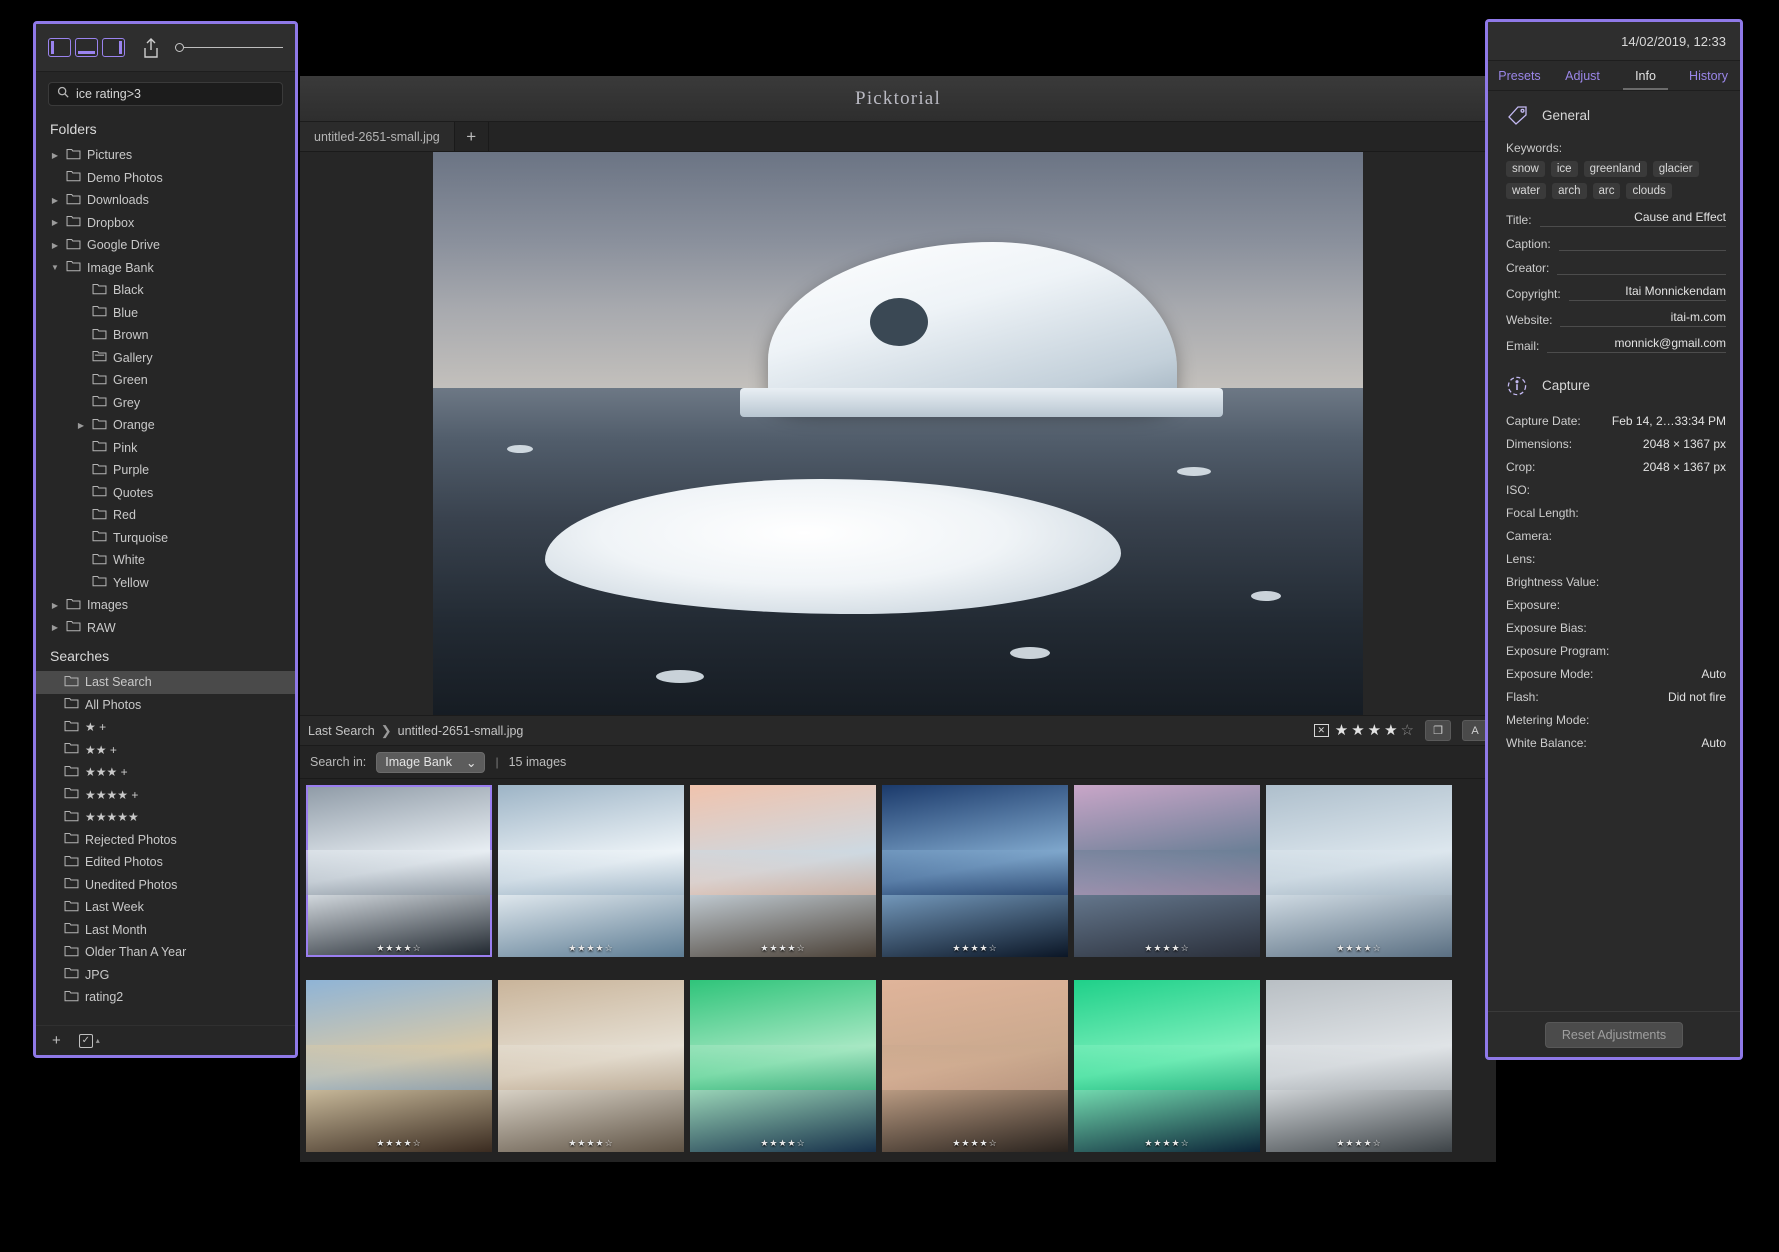  What do you see at coordinates (1582, 75) in the screenshot?
I see `tab-adjust: Adjust` at bounding box center [1582, 75].